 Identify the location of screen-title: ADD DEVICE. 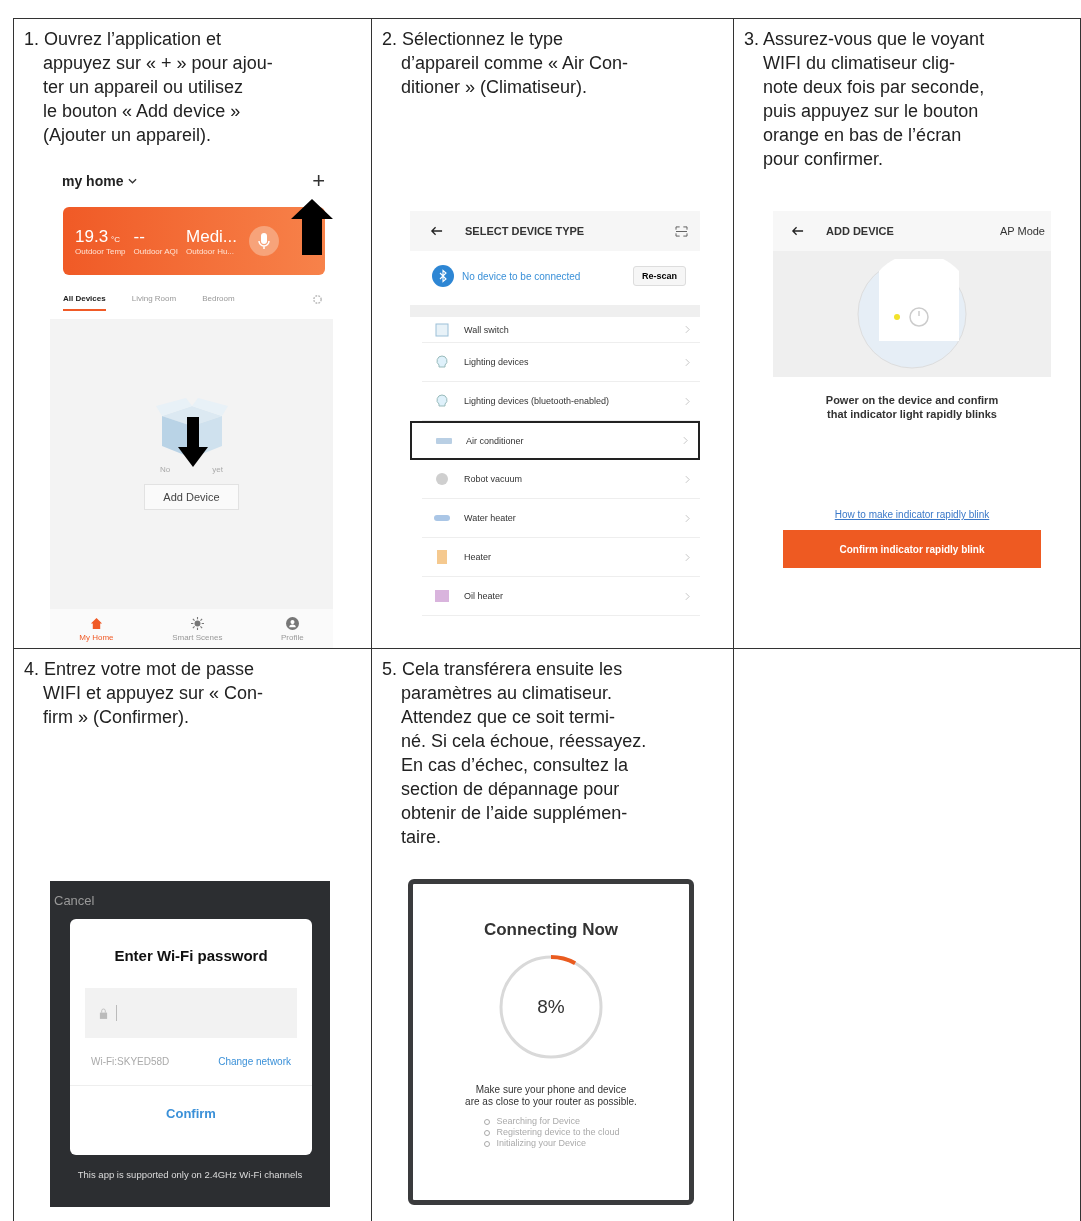
(860, 231).